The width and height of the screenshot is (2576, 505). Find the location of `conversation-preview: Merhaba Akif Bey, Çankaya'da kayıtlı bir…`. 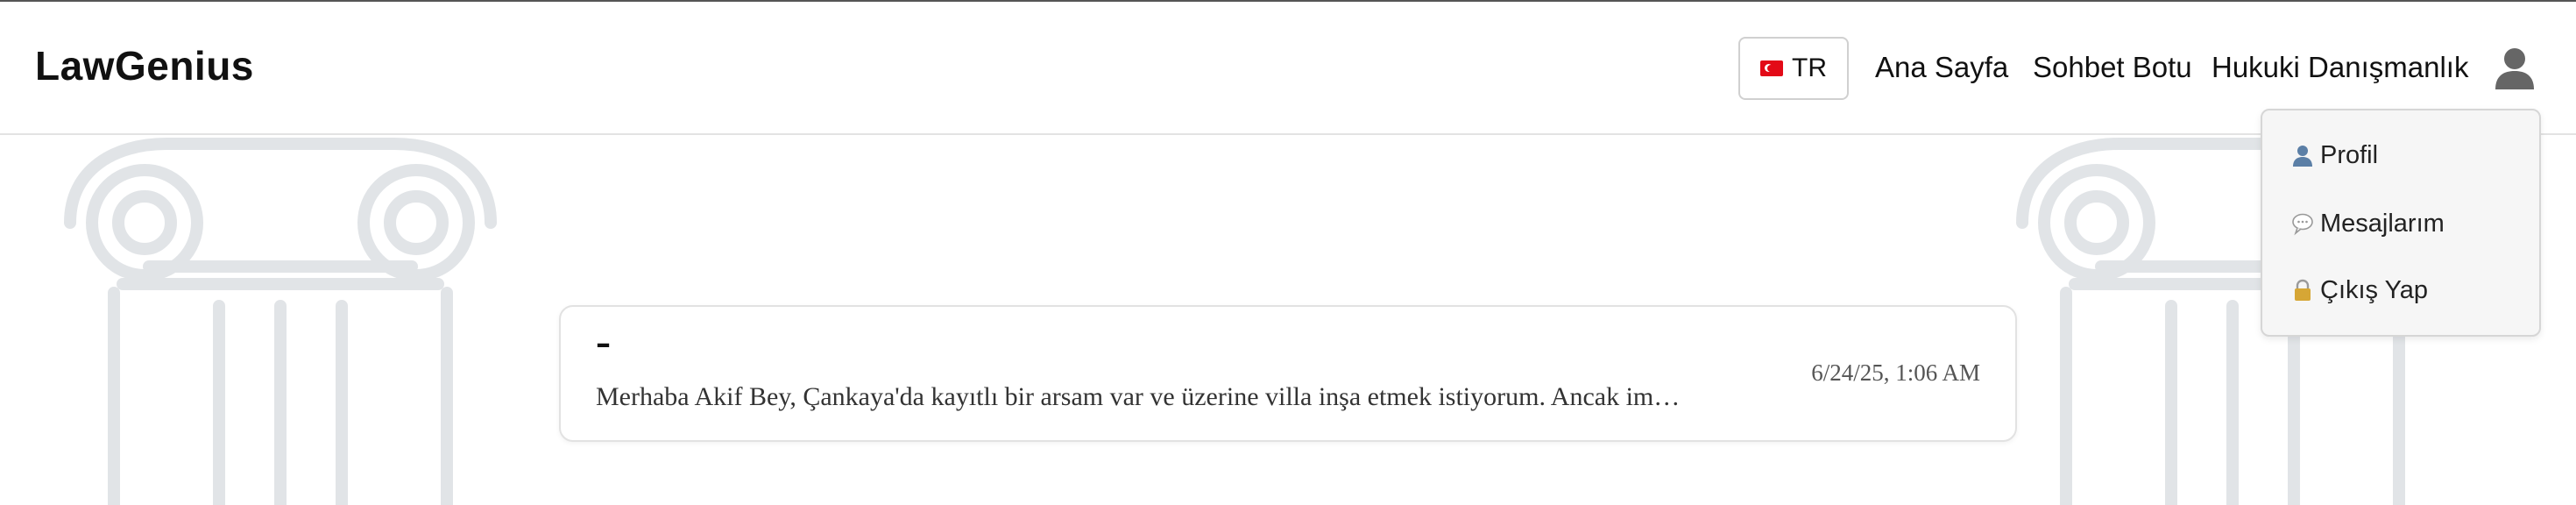

conversation-preview: Merhaba Akif Bey, Çankaya'da kayıtlı bir… is located at coordinates (1138, 396).